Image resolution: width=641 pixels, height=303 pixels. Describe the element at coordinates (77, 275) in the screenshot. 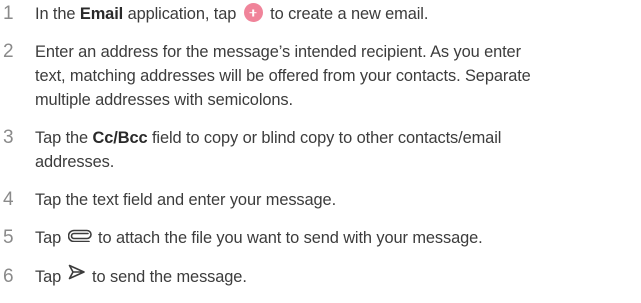

I see `send-icon` at that location.